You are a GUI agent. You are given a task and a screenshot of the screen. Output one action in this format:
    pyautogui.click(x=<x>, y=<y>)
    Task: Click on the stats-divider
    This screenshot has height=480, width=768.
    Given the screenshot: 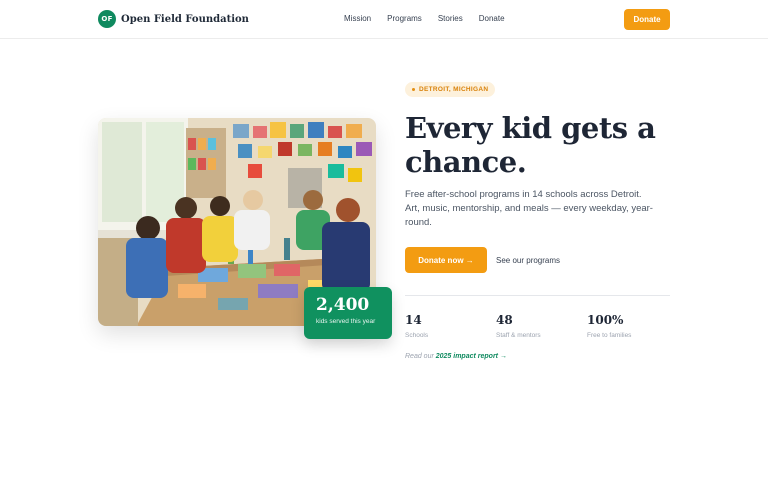 What is the action you would take?
    pyautogui.click(x=537, y=295)
    